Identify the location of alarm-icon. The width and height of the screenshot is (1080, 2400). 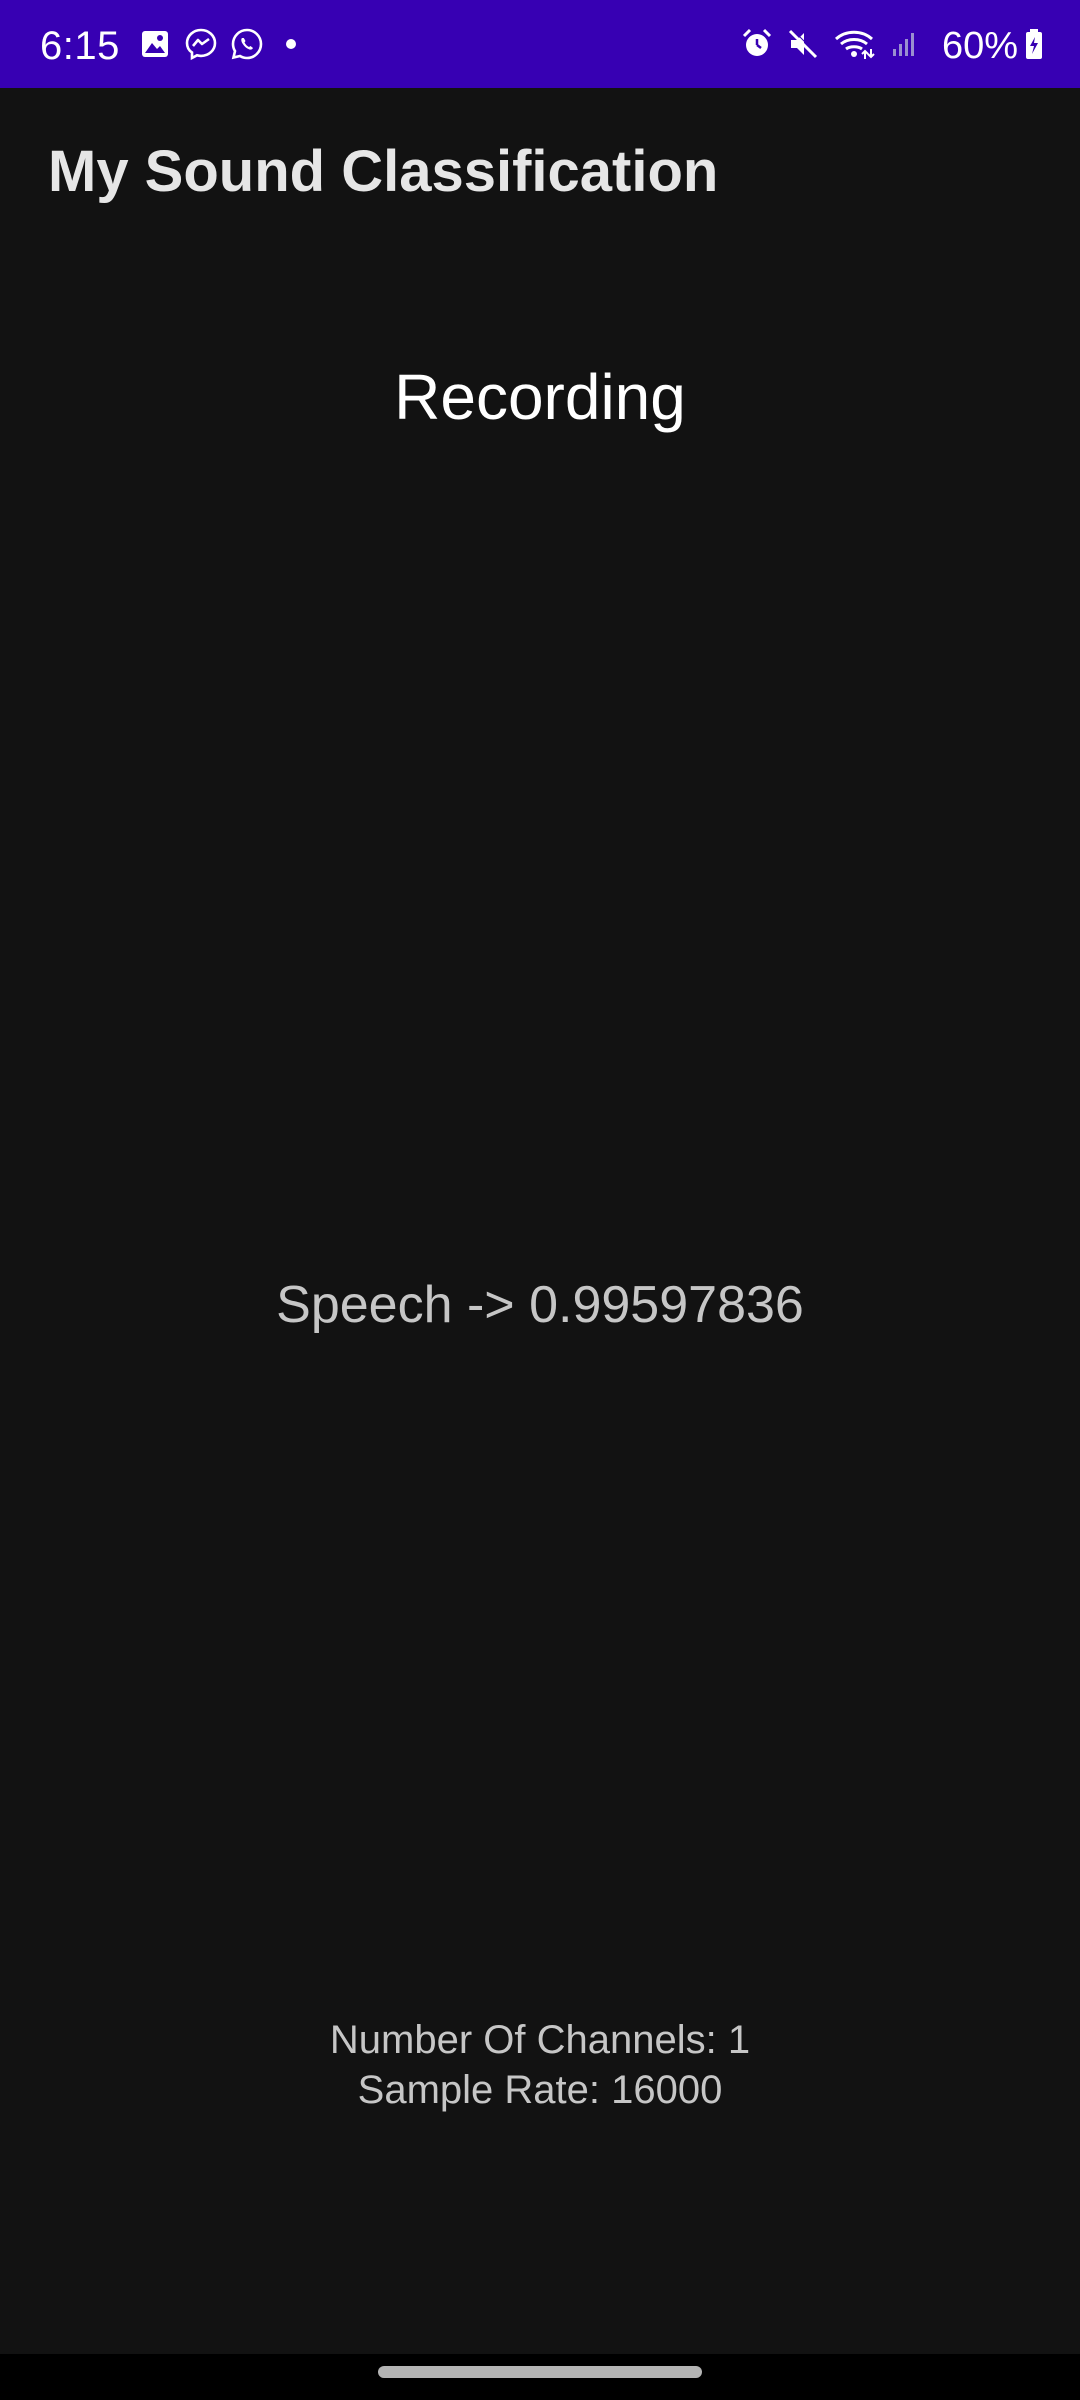
(757, 44).